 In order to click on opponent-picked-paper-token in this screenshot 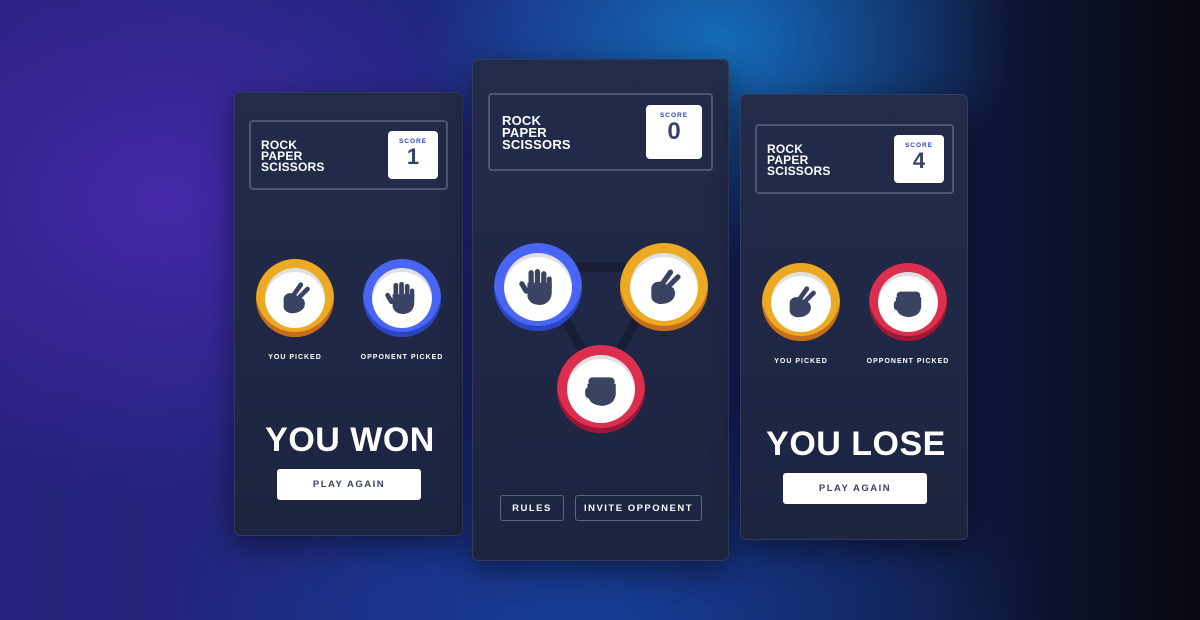, I will do `click(402, 298)`.